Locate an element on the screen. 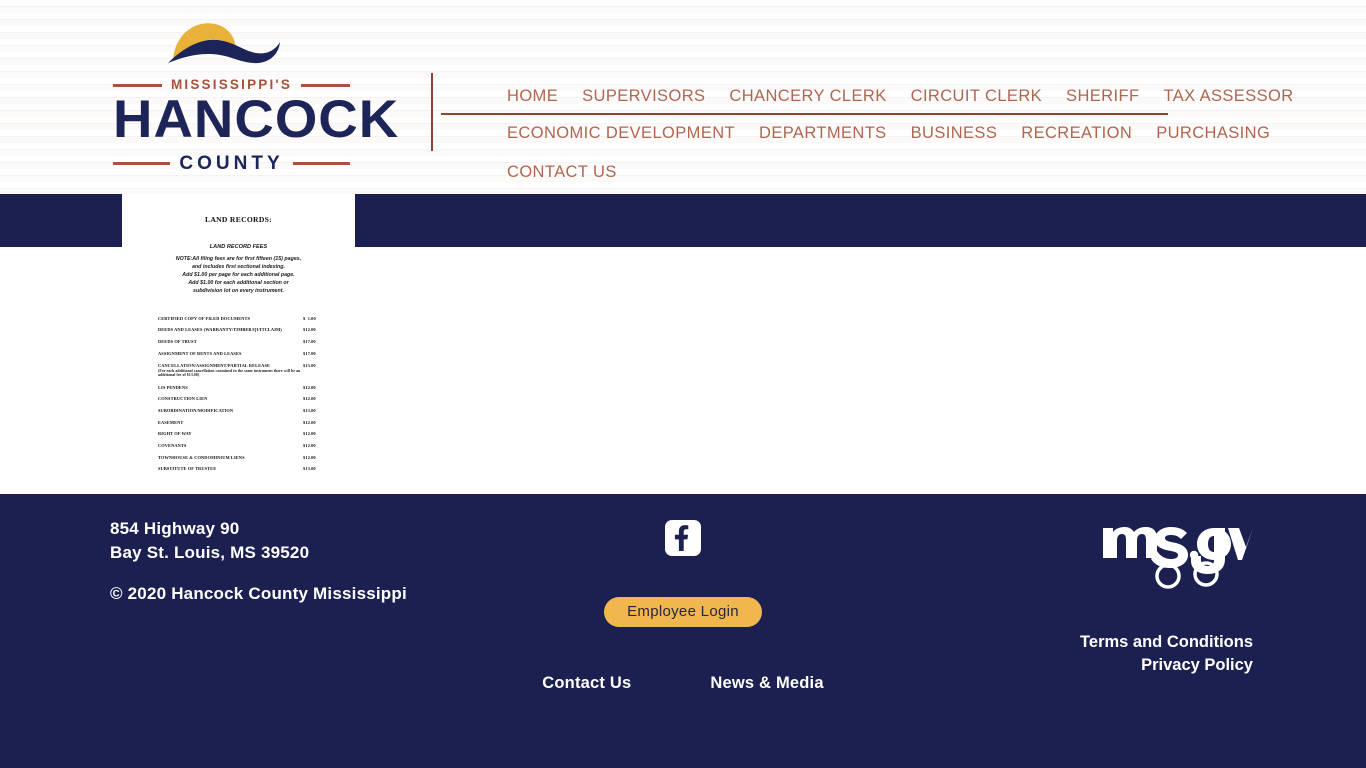  fee-label-text: SUBSTITUTE OF TRUSTEE is located at coordinates (187, 468).